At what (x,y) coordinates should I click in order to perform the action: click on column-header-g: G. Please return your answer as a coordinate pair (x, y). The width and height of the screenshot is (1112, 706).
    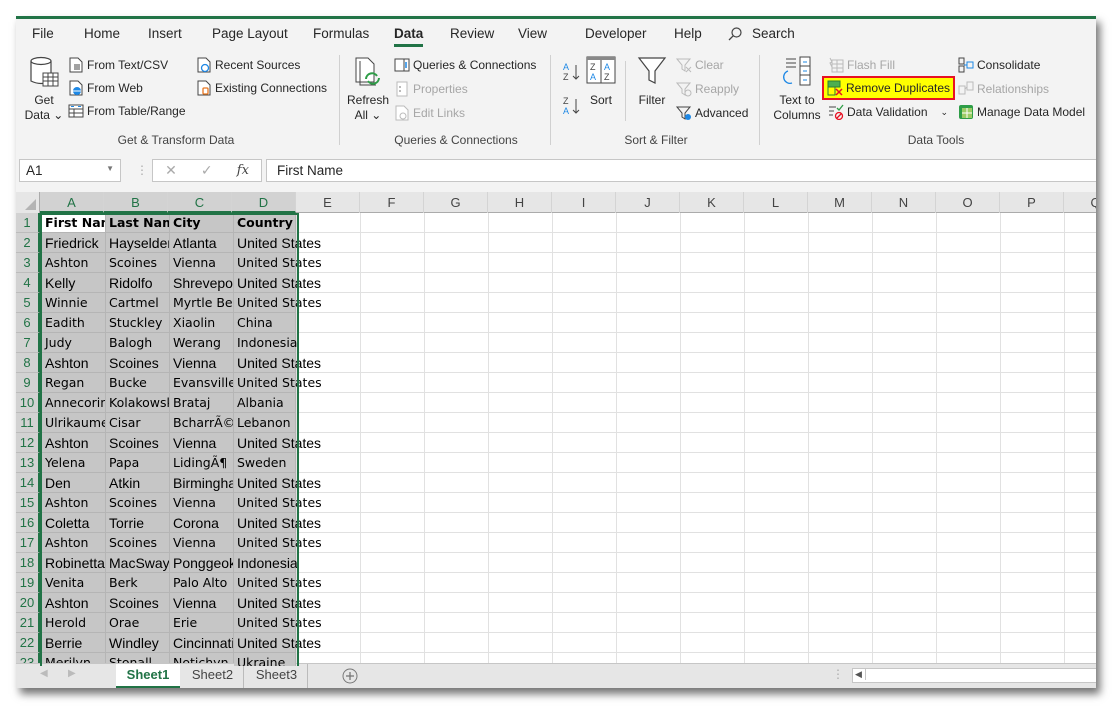
    Looking at the image, I should click on (456, 202).